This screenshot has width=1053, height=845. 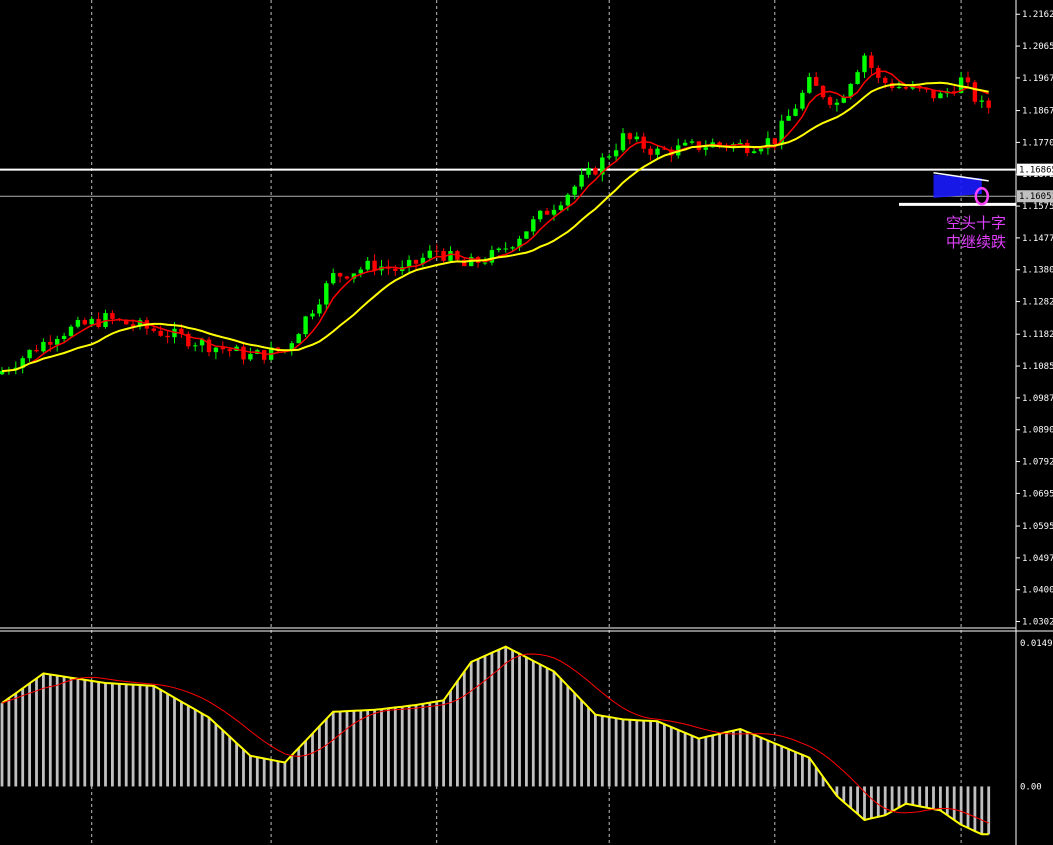 I want to click on tick-label: 1.04000, so click(x=1037, y=591).